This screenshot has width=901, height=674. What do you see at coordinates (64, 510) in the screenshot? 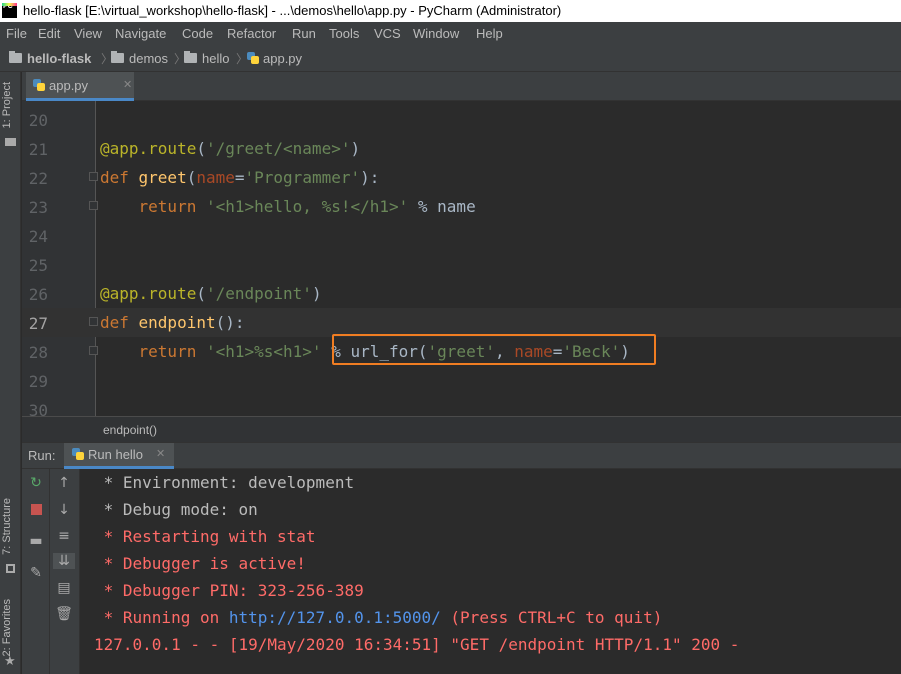
I see `arrow-down-icon: ↓` at bounding box center [64, 510].